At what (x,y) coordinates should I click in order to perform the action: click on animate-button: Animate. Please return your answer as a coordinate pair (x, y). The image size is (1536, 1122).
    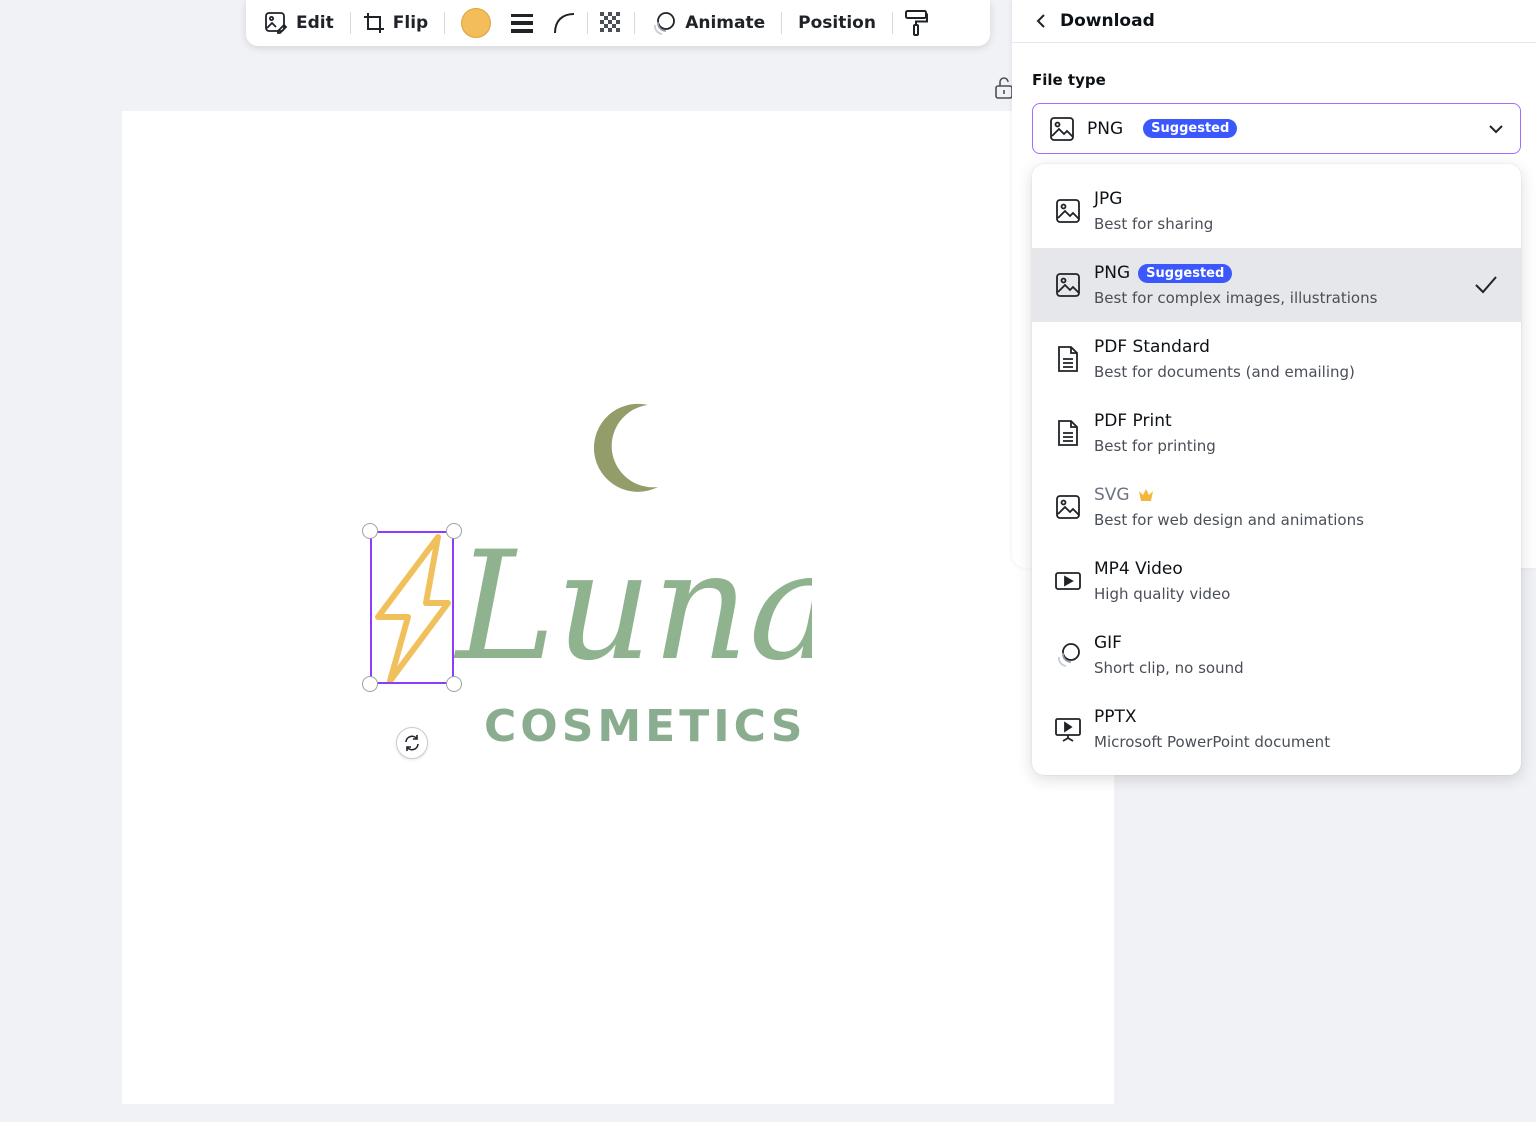
    Looking at the image, I should click on (708, 23).